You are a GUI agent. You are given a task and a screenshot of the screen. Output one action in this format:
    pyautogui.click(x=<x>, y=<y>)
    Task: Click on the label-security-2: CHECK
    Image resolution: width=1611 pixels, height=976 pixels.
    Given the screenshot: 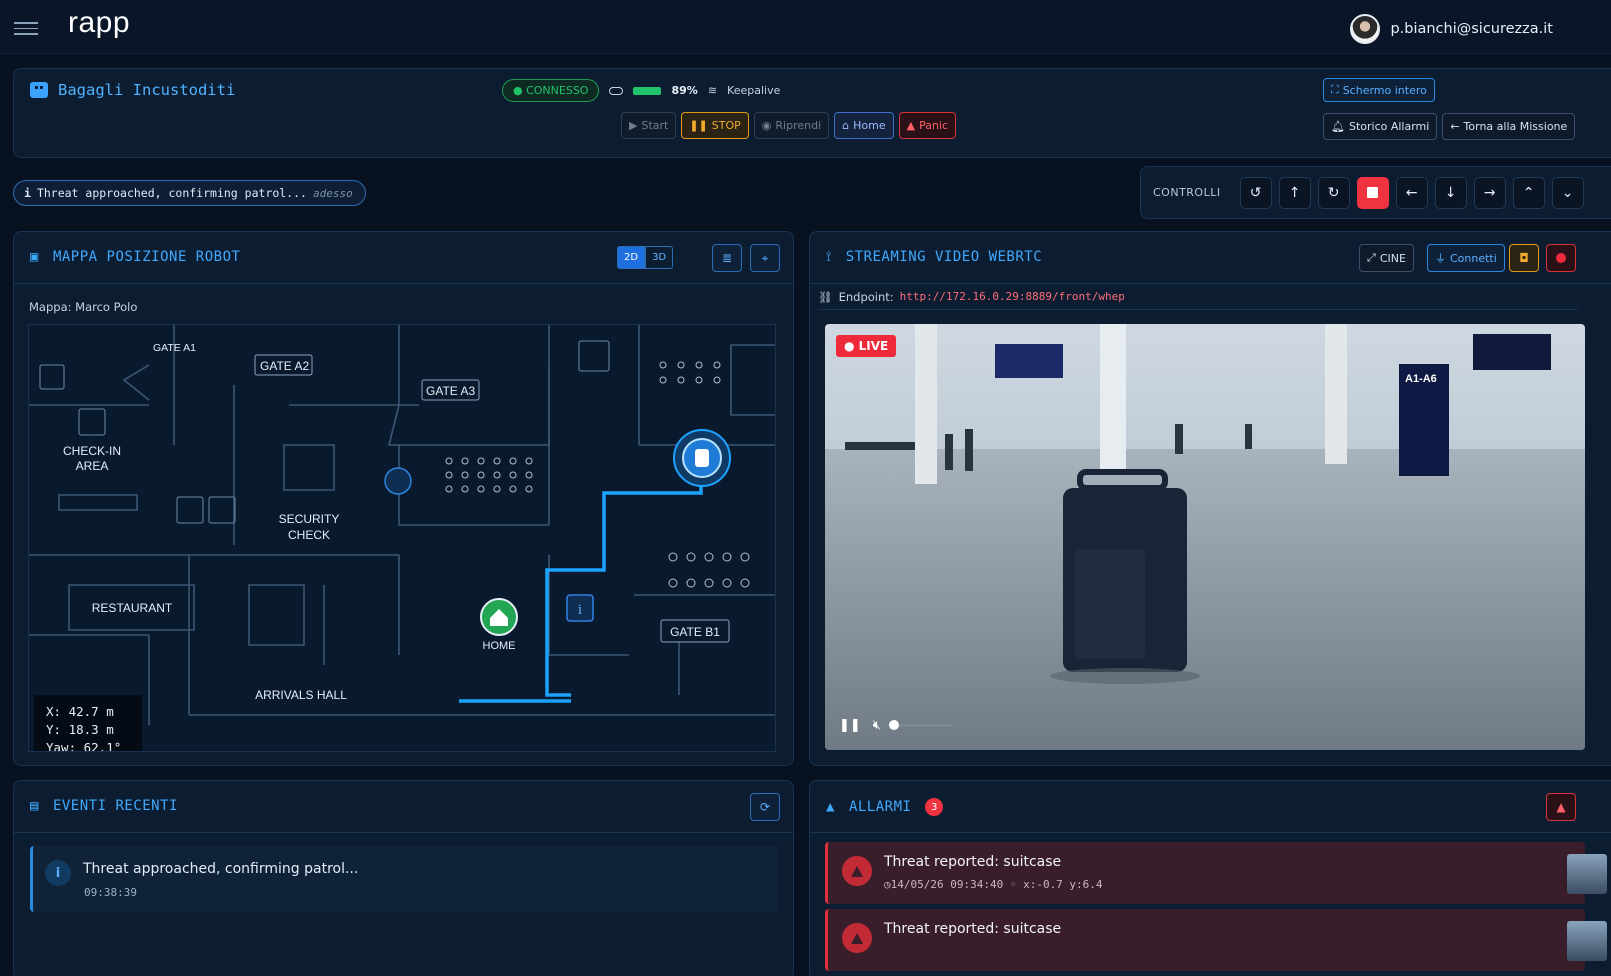 What is the action you would take?
    pyautogui.click(x=309, y=535)
    